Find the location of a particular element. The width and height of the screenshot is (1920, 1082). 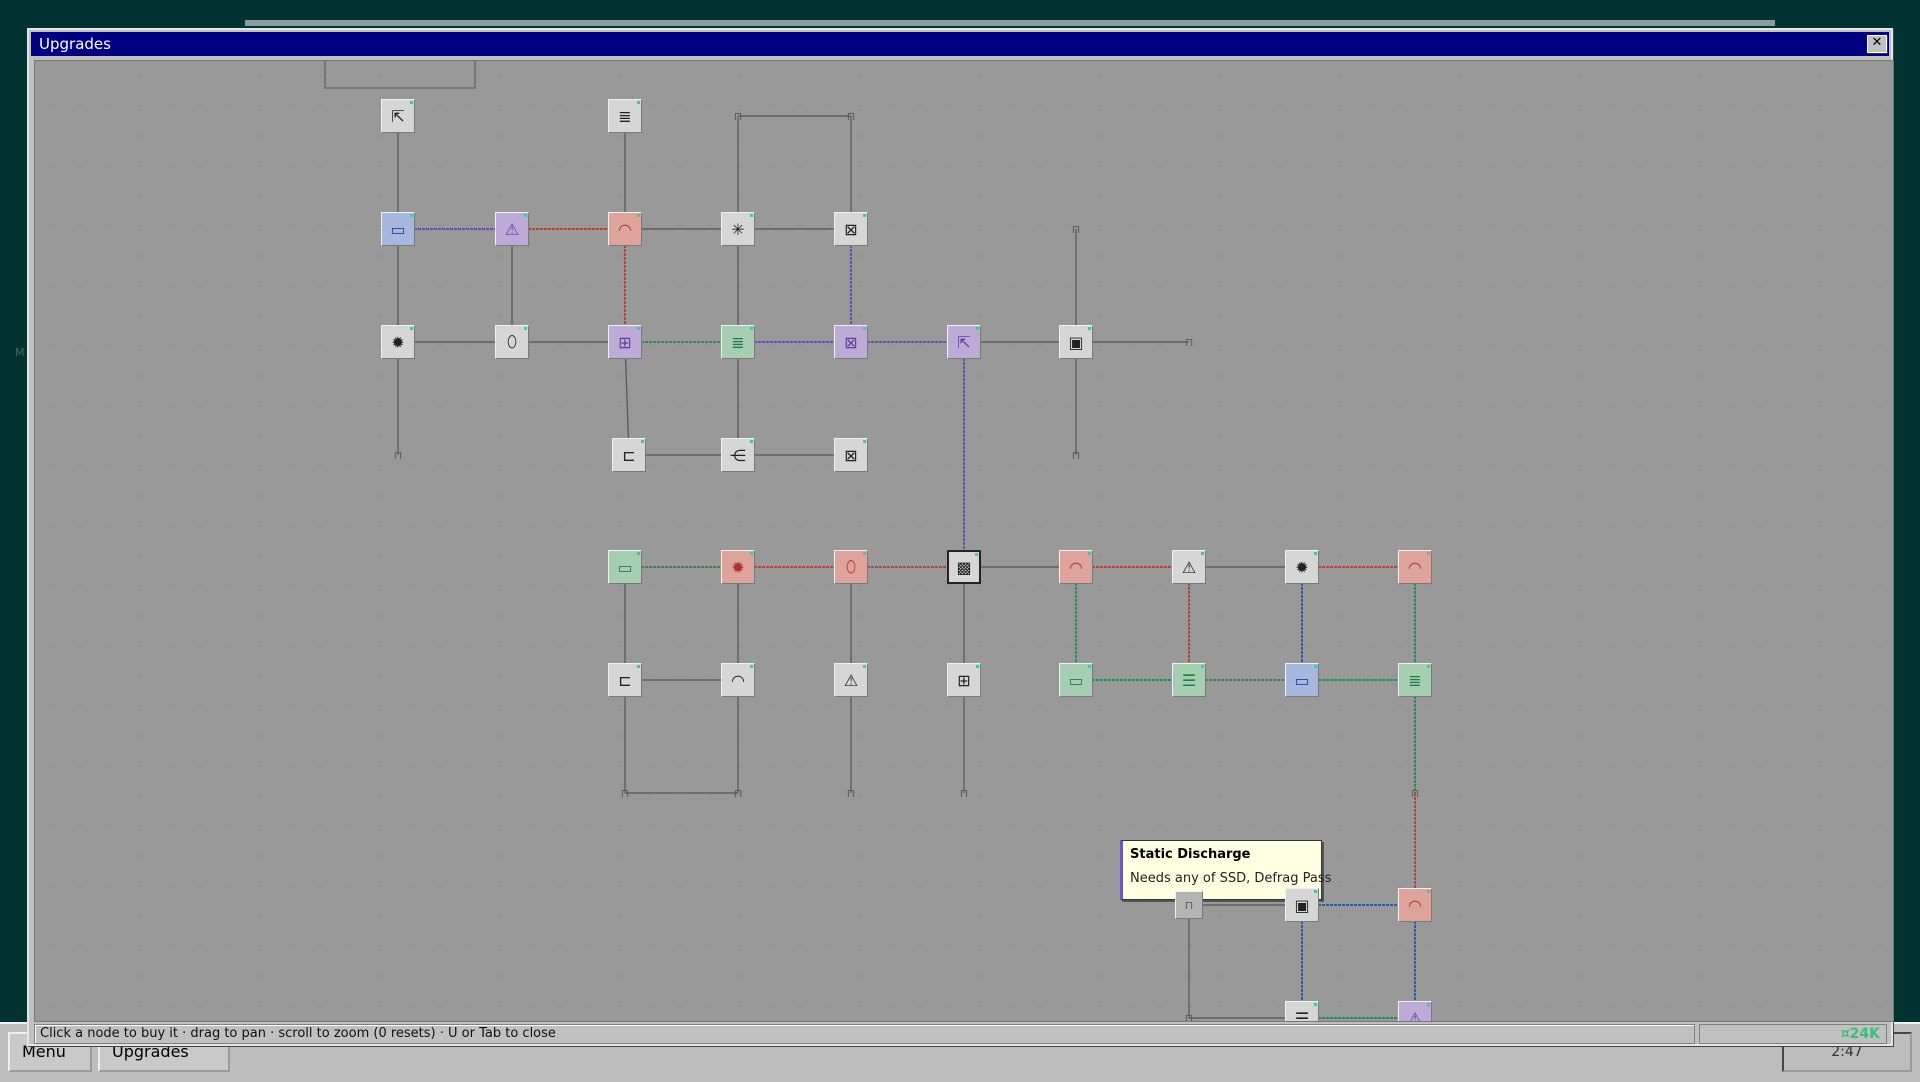

upgrade-node: ▩ is located at coordinates (964, 567).